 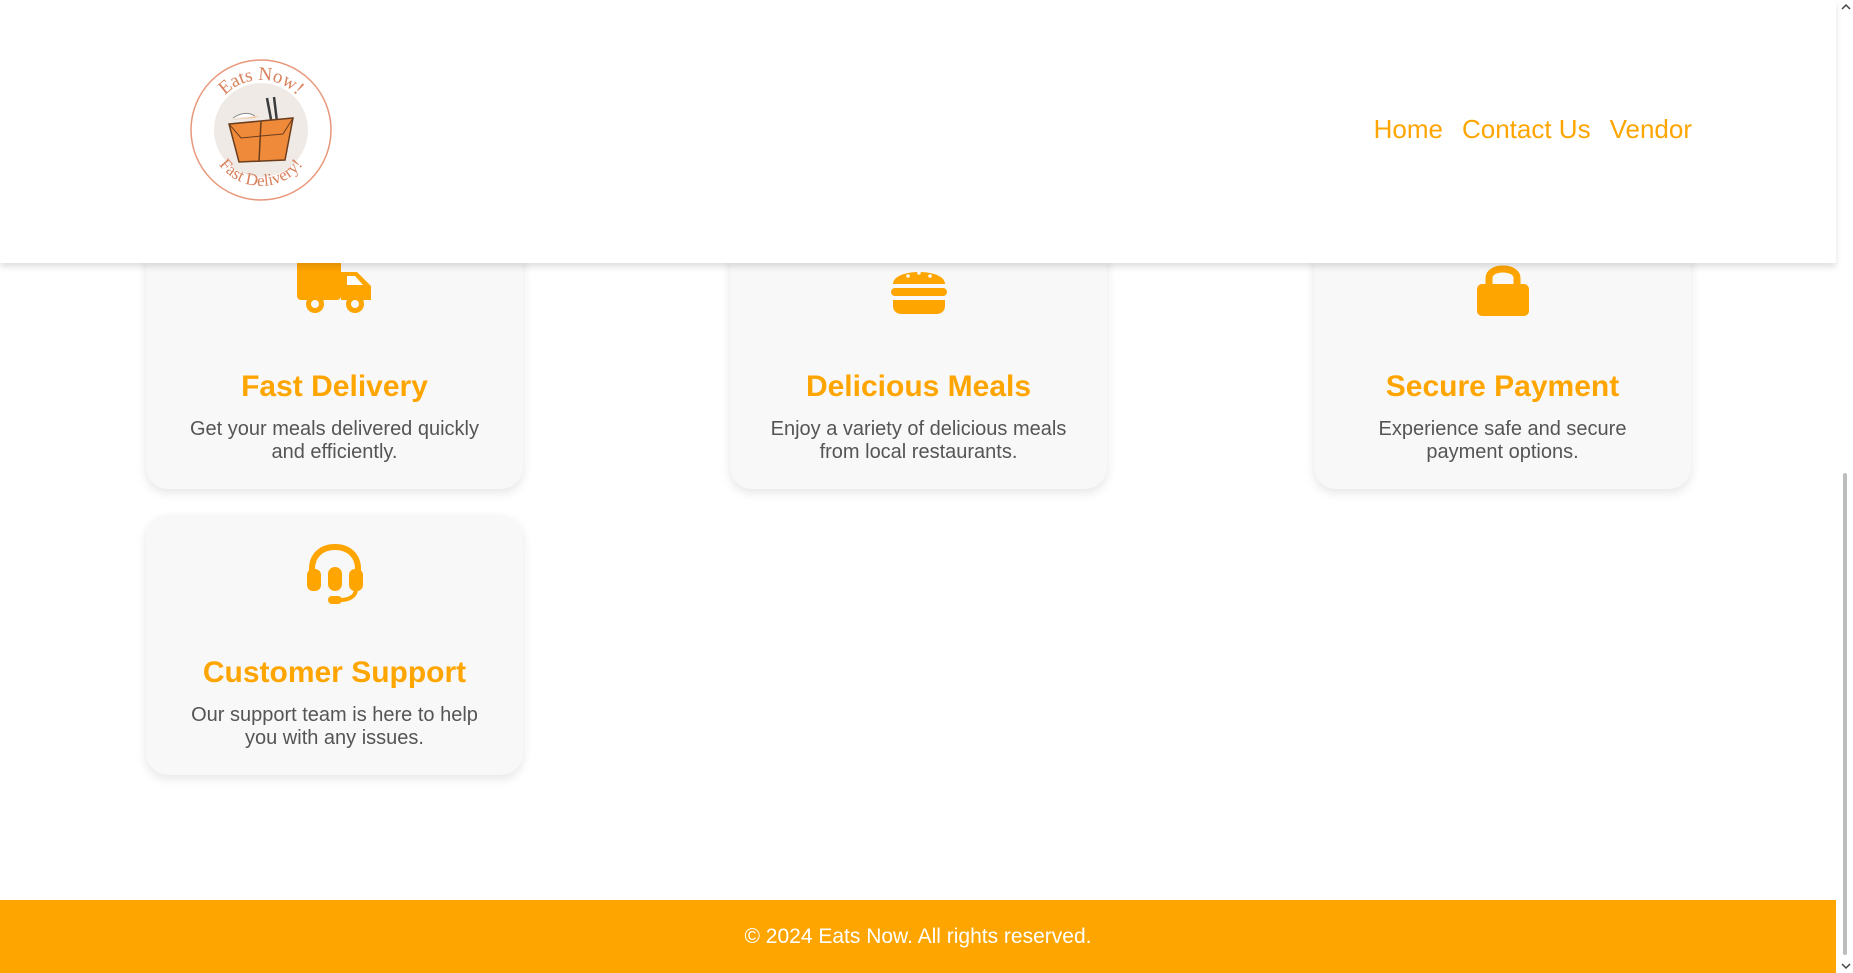 What do you see at coordinates (1846, 966) in the screenshot?
I see `scroll-down-arrow-icon` at bounding box center [1846, 966].